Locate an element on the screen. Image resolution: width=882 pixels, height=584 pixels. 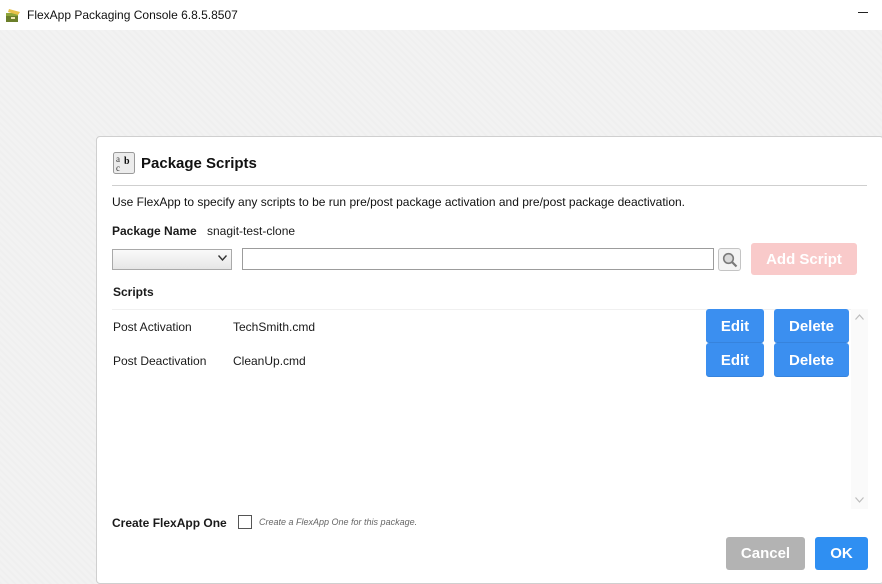
browse-button is located at coordinates (729, 259).